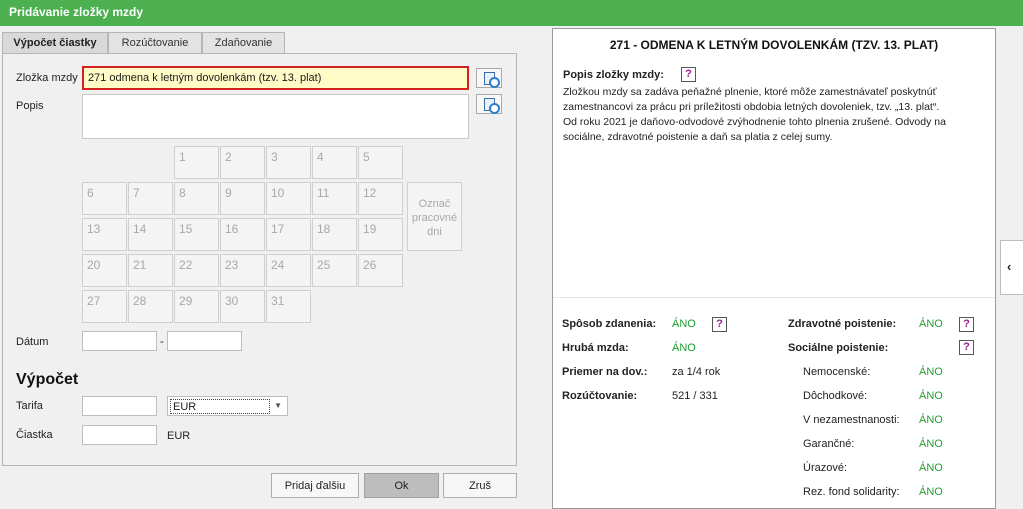 This screenshot has width=1023, height=509. I want to click on day-cell: 30, so click(242, 306).